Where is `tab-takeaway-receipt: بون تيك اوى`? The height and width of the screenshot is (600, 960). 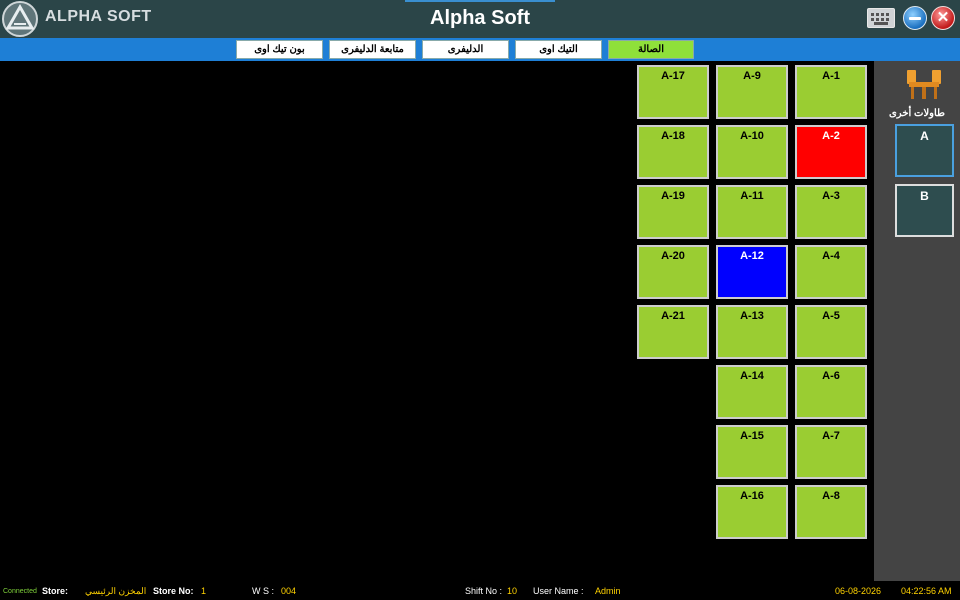
tab-takeaway-receipt: بون تيك اوى is located at coordinates (279, 49).